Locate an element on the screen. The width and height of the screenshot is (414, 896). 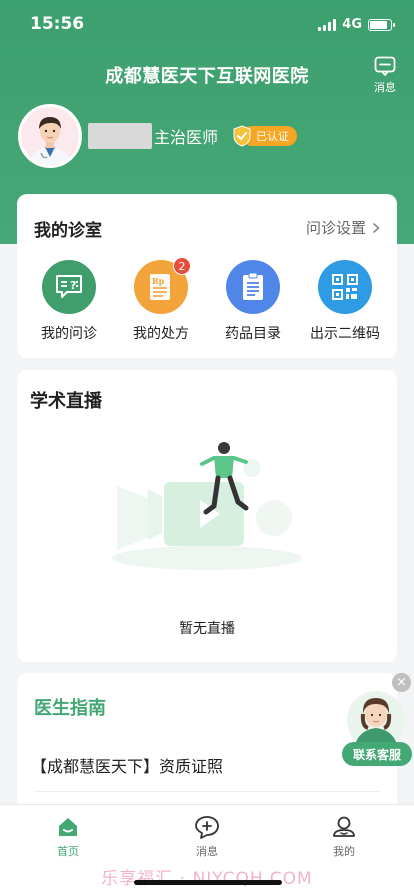
tab-label: 首页 is located at coordinates (68, 851).